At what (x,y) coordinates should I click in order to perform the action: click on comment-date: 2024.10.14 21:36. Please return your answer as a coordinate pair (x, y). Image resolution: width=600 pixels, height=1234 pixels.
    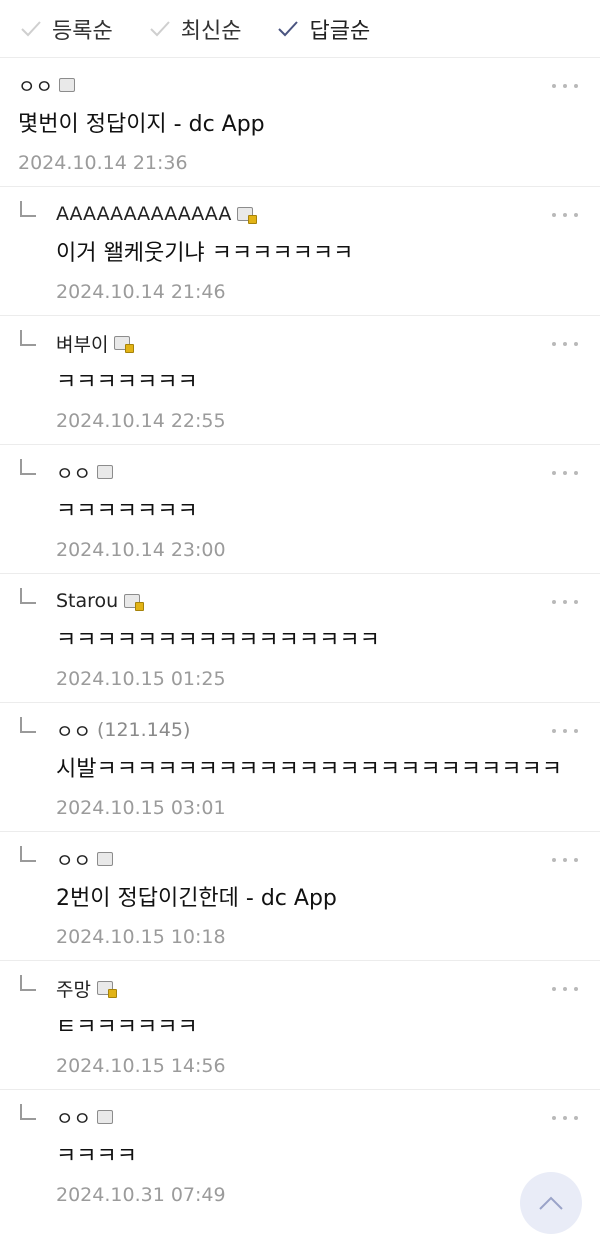
    Looking at the image, I should click on (103, 163).